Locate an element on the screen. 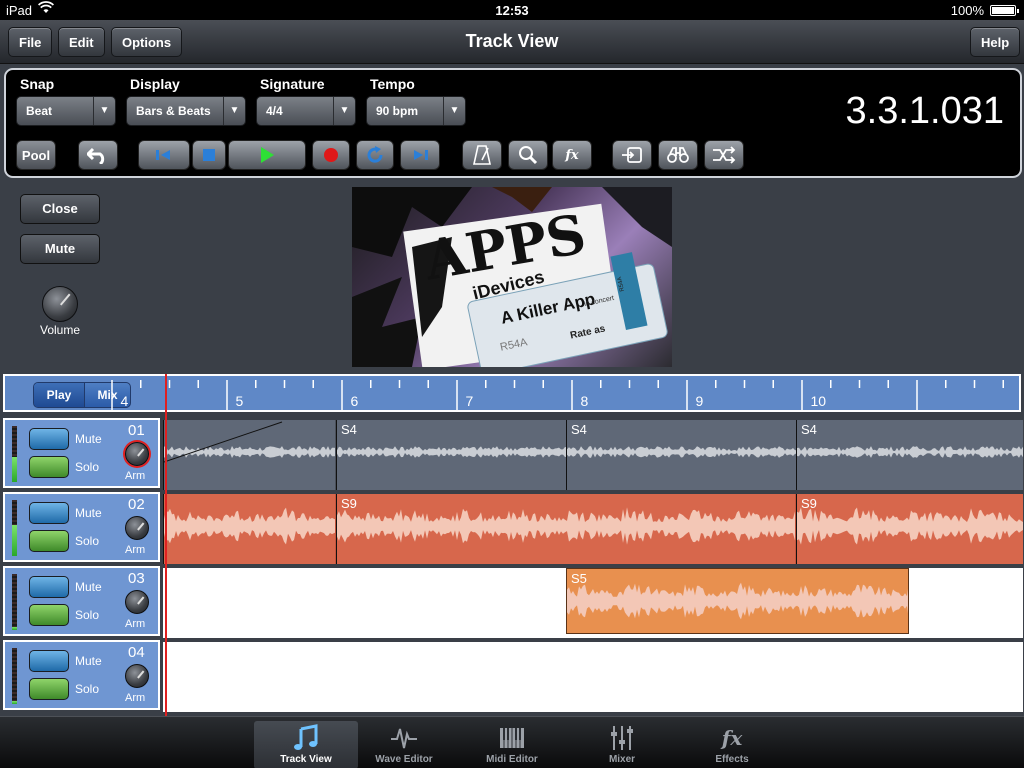 This screenshot has width=1024, height=768. rewind-button is located at coordinates (164, 155).